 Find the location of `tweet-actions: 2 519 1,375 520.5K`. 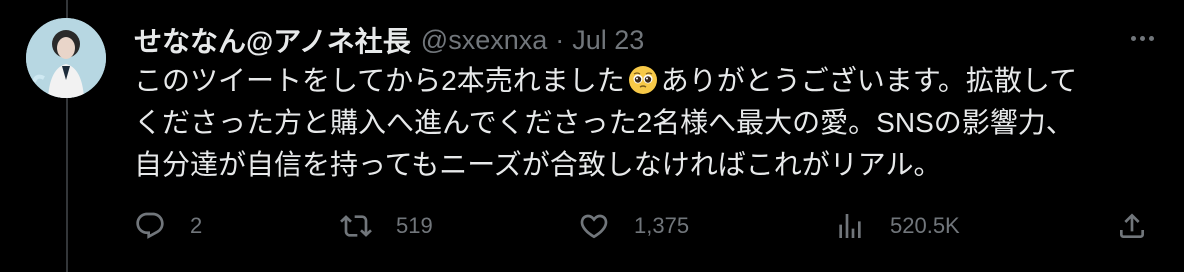

tweet-actions: 2 519 1,375 520.5K is located at coordinates (644, 226).